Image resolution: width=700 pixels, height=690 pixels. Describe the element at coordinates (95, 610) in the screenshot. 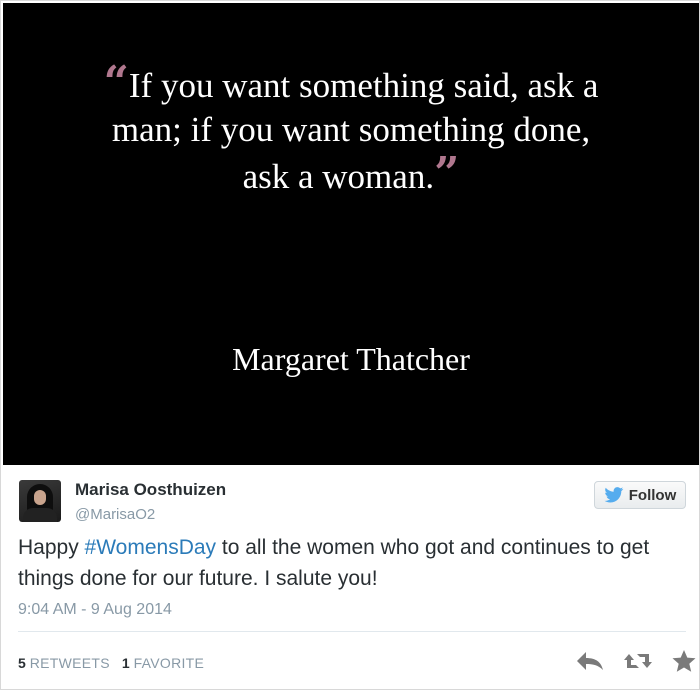

I see `tweet-timestamp: 9:04 AM - 9 Aug 2014` at that location.